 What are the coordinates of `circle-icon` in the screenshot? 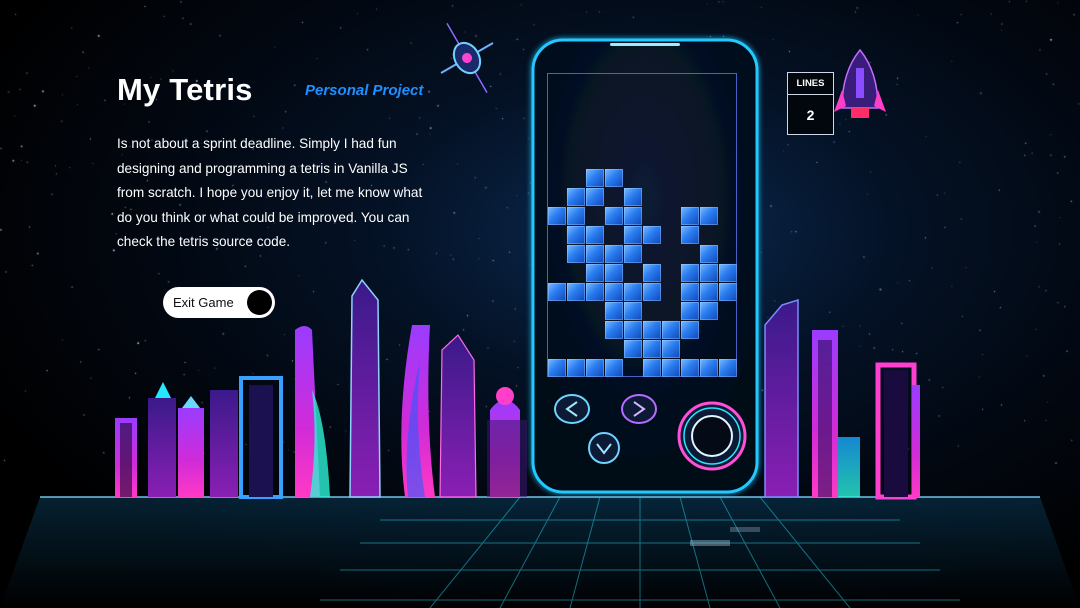 It's located at (712, 436).